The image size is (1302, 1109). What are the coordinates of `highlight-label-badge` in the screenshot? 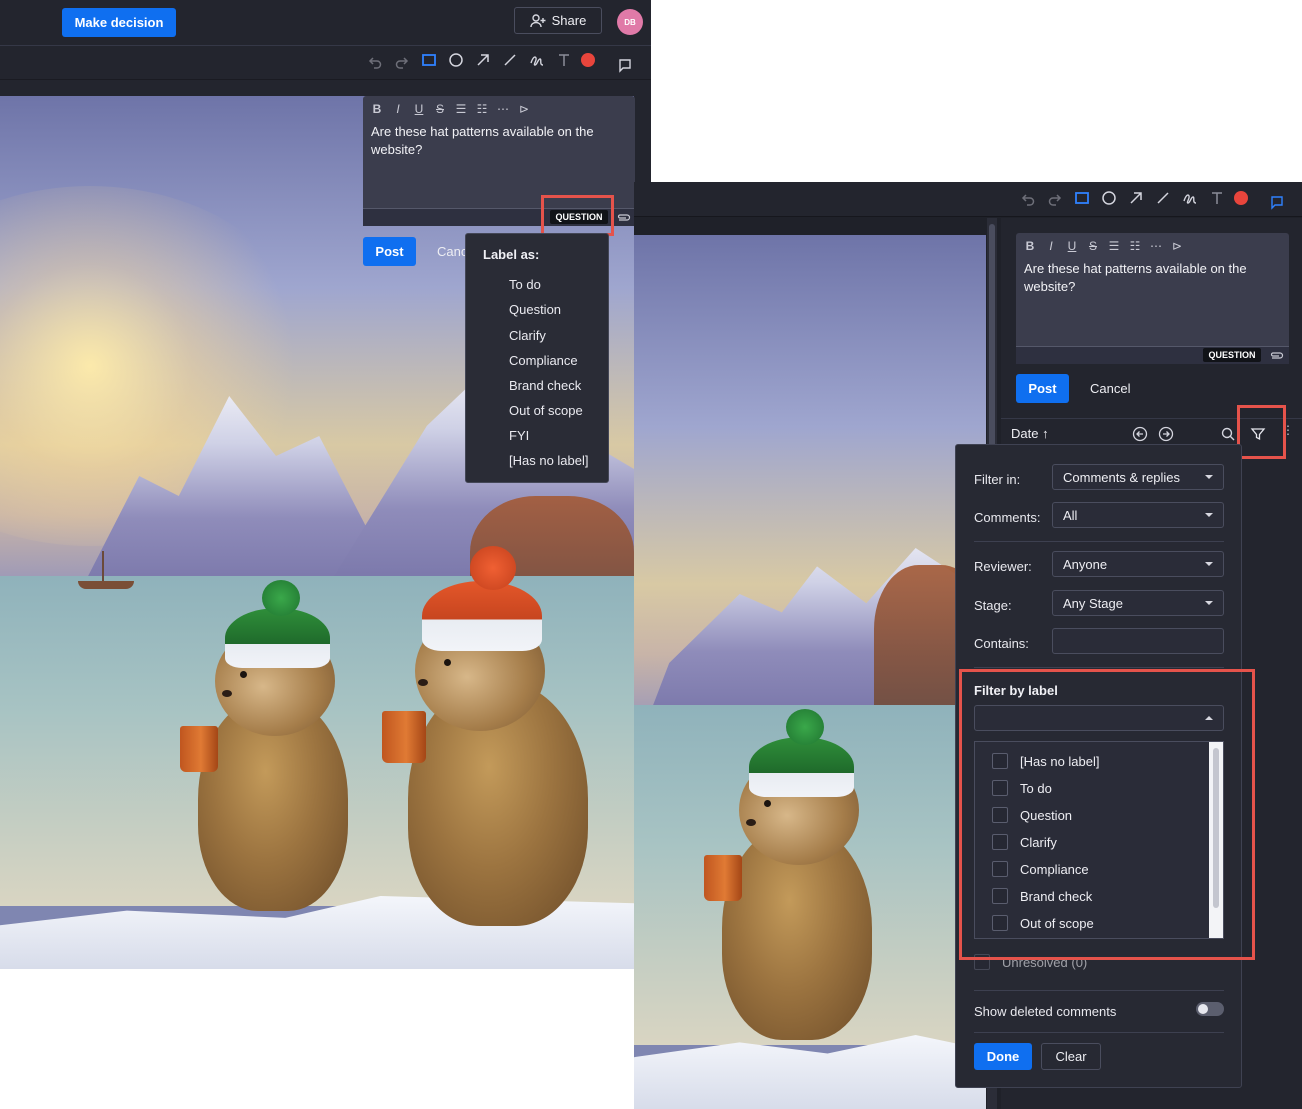 It's located at (577, 215).